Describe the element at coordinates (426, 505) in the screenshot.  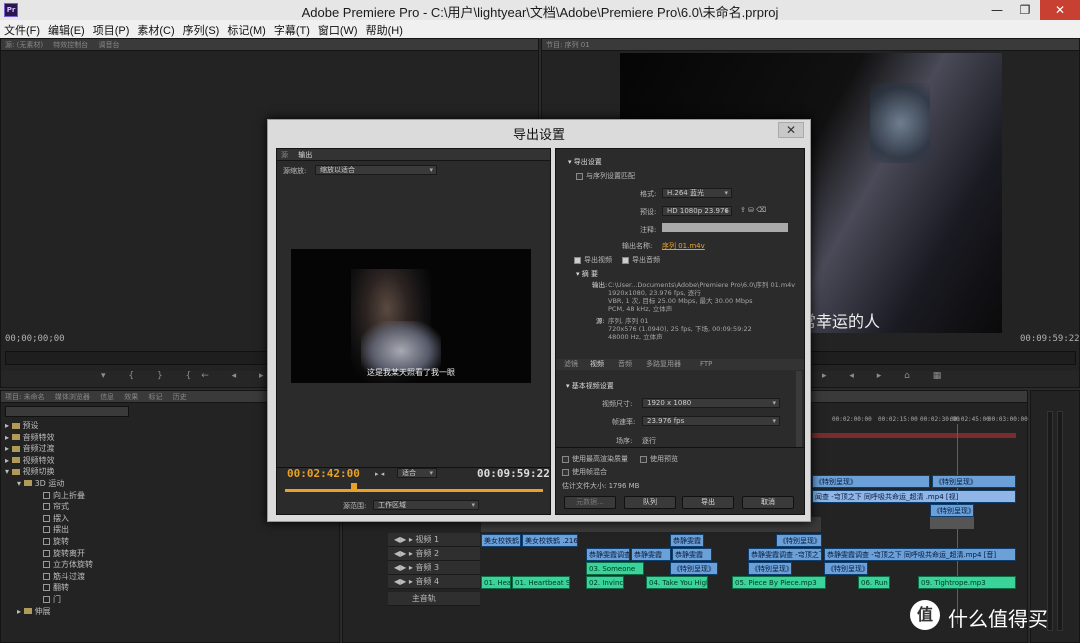
I see `source-range-select: 工作区域` at that location.